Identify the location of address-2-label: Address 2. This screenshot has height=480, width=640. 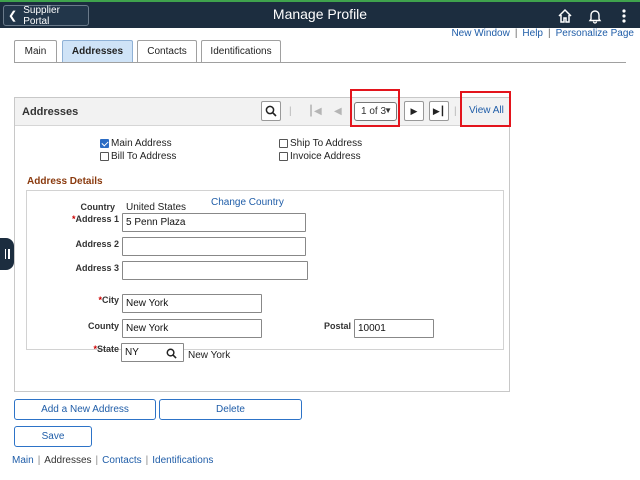
(97, 244).